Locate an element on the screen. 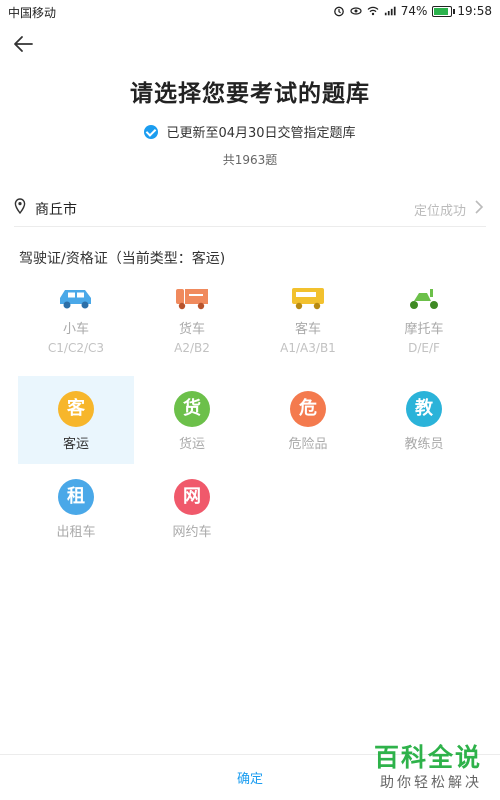  qual-option-taxi: 租 出租车 is located at coordinates (76, 508).